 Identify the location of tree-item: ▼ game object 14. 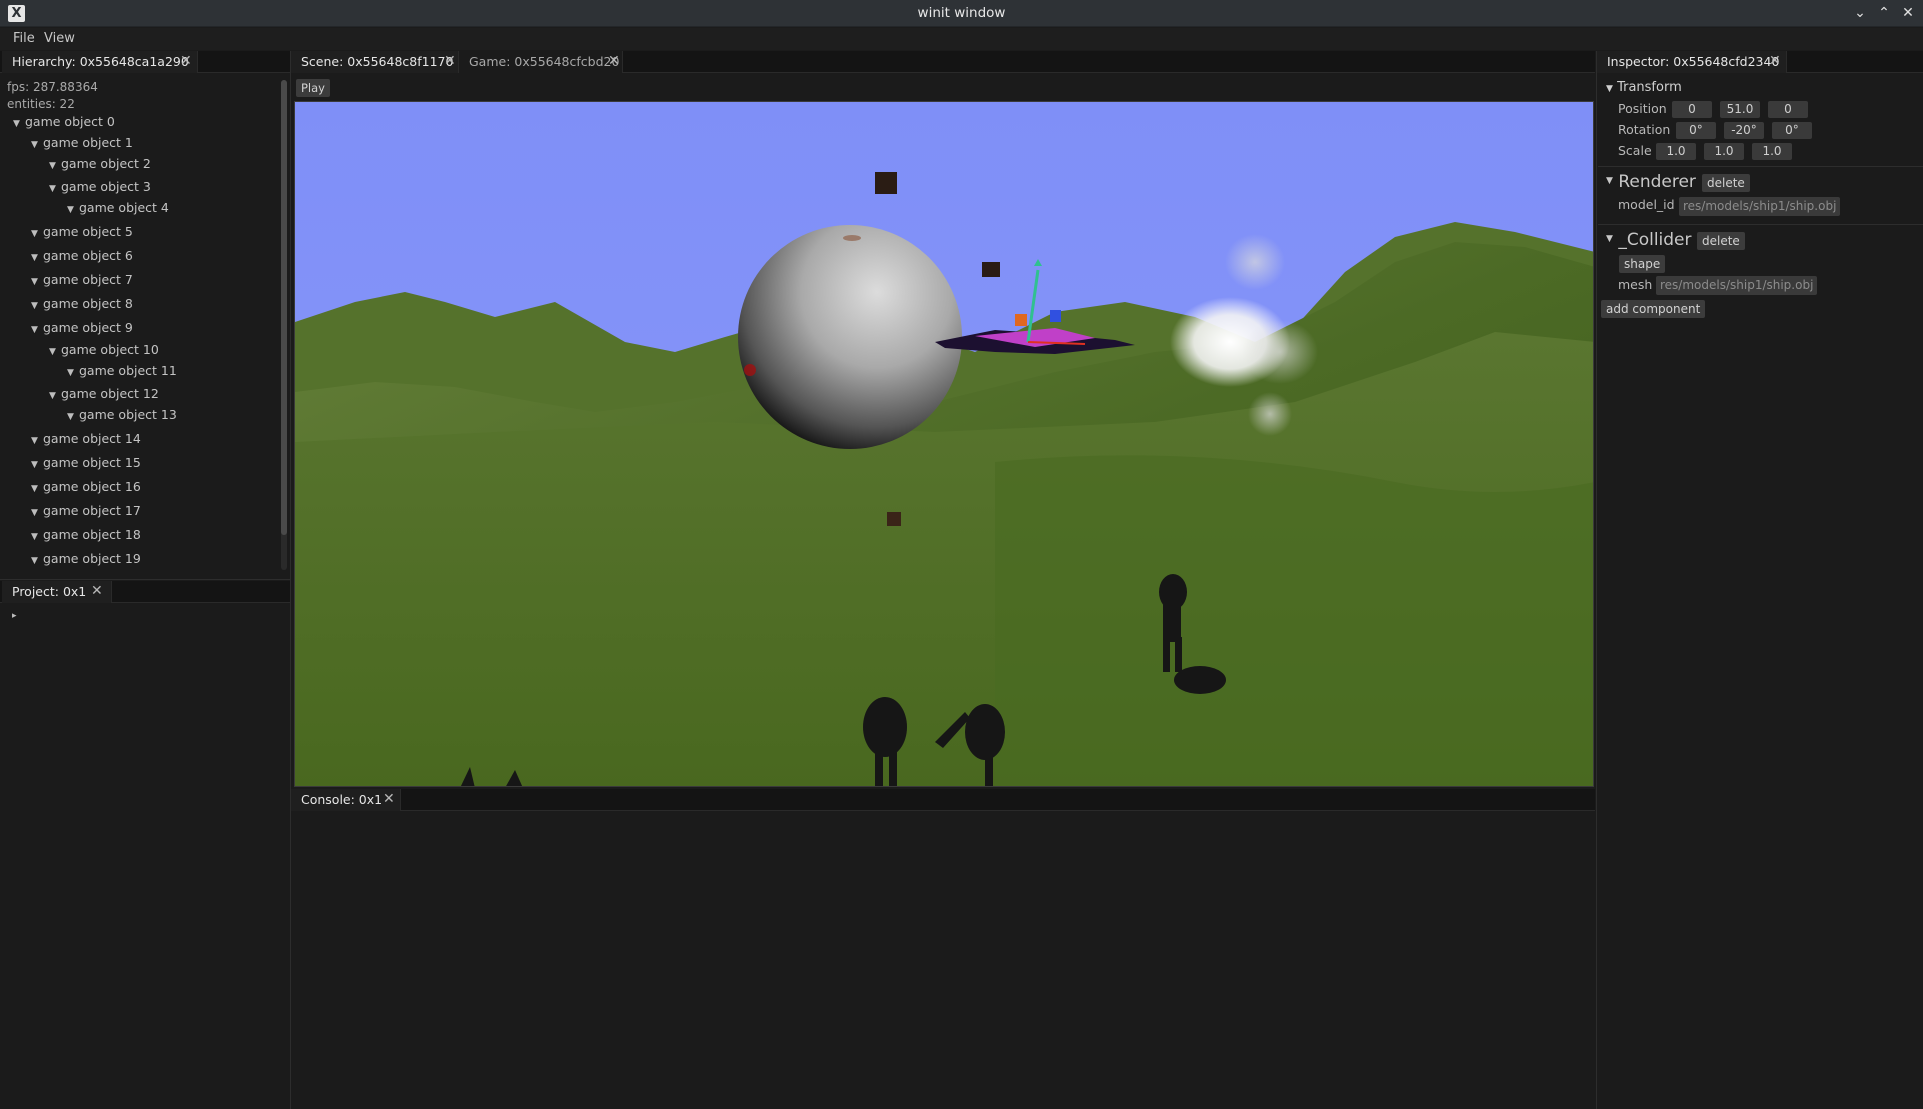
(86, 438).